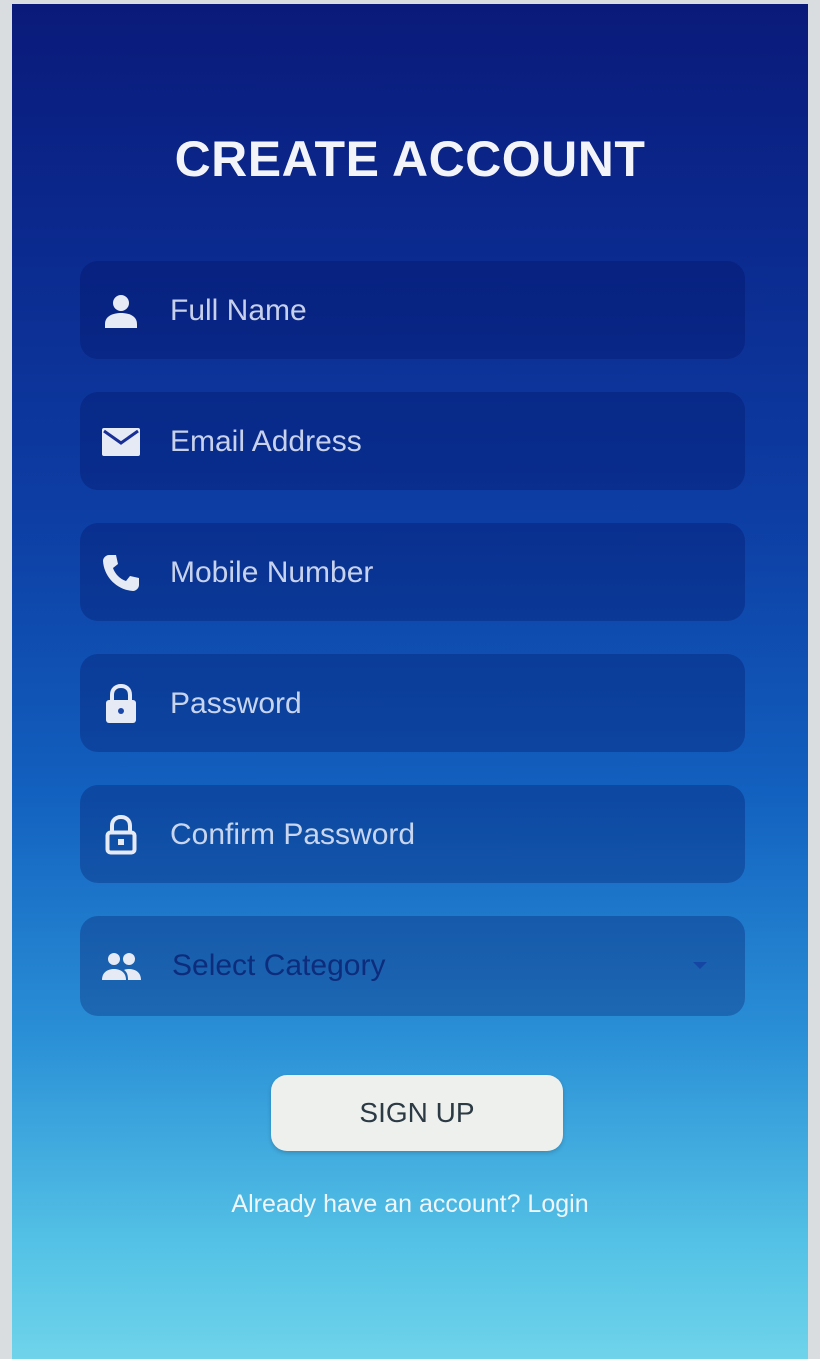 Image resolution: width=820 pixels, height=1359 pixels. I want to click on mobile-input, so click(440, 573).